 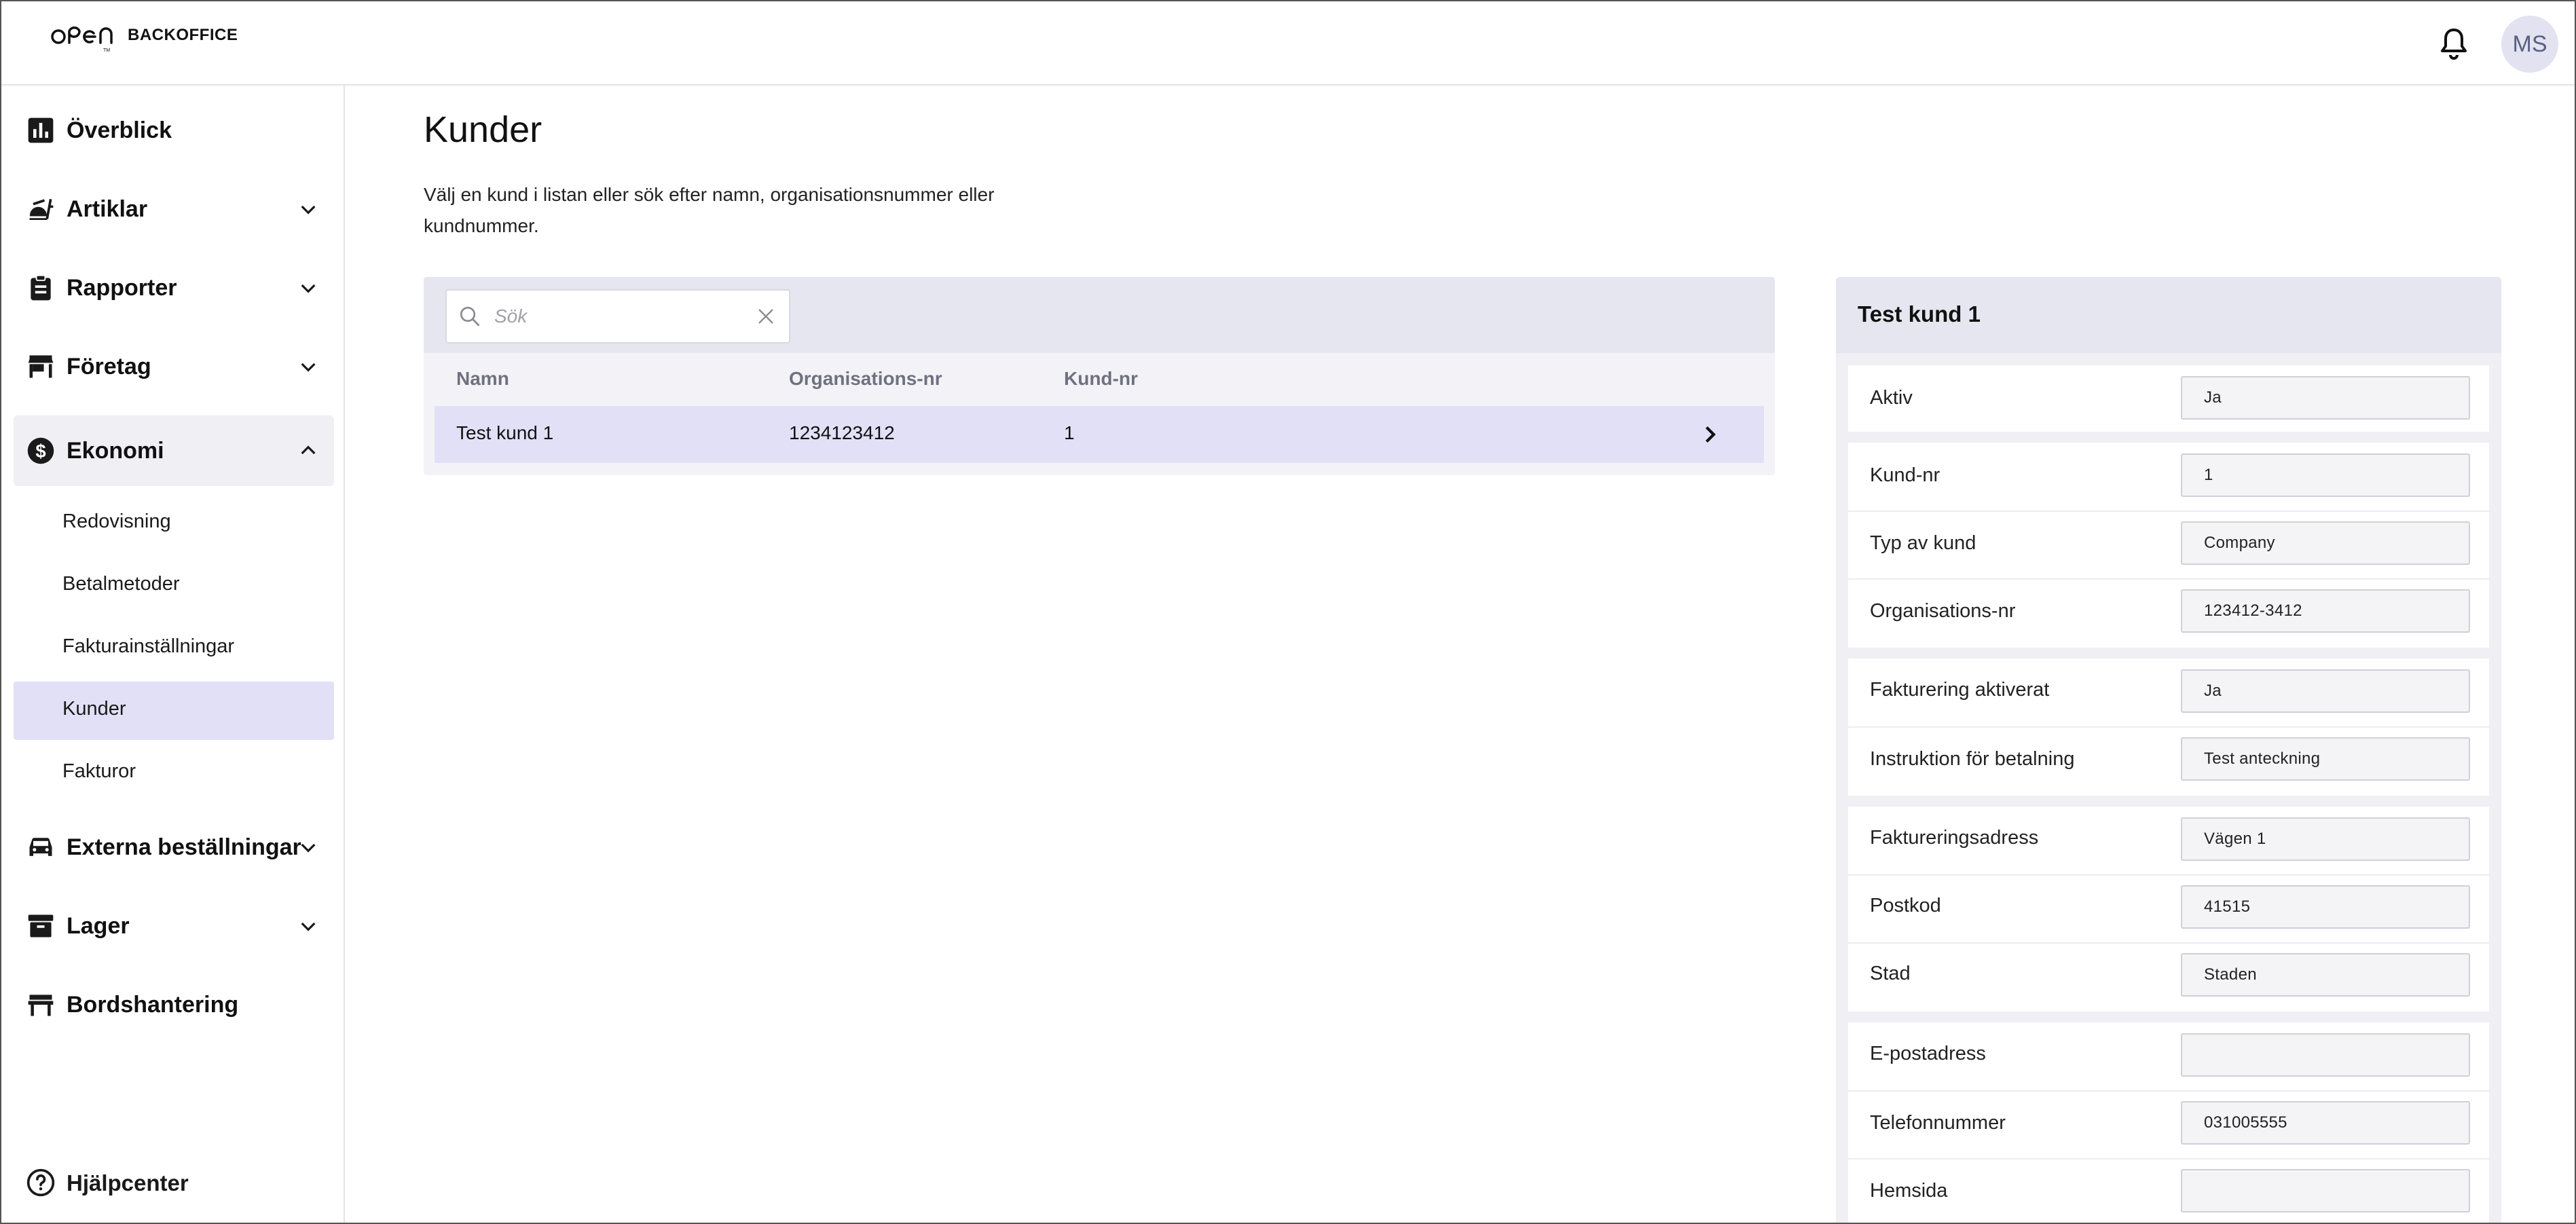 I want to click on field-value-hemsida, so click(x=2325, y=1190).